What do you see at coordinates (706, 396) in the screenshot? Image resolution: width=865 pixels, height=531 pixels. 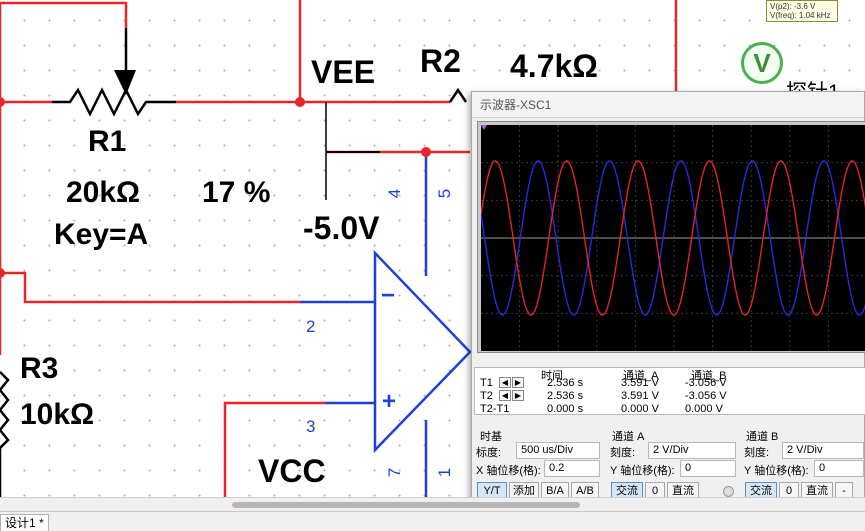 I see `readout-row-t2-b: -3.056 V` at bounding box center [706, 396].